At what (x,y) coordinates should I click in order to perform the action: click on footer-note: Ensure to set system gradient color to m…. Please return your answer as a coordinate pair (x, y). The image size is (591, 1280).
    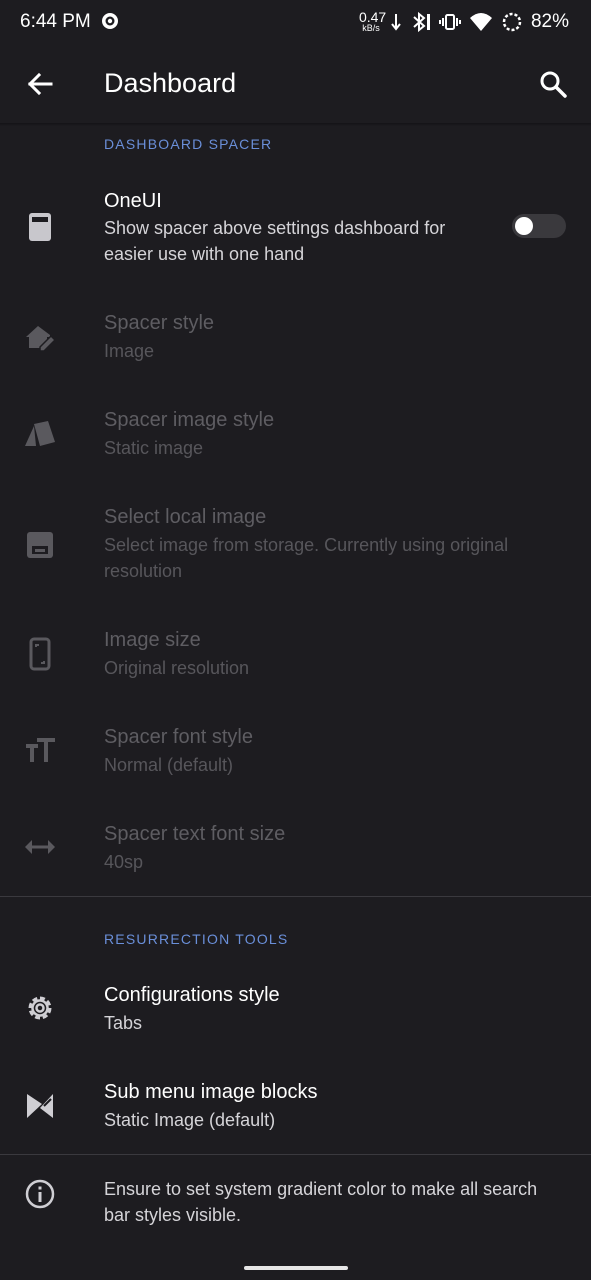
    Looking at the image, I should click on (321, 1202).